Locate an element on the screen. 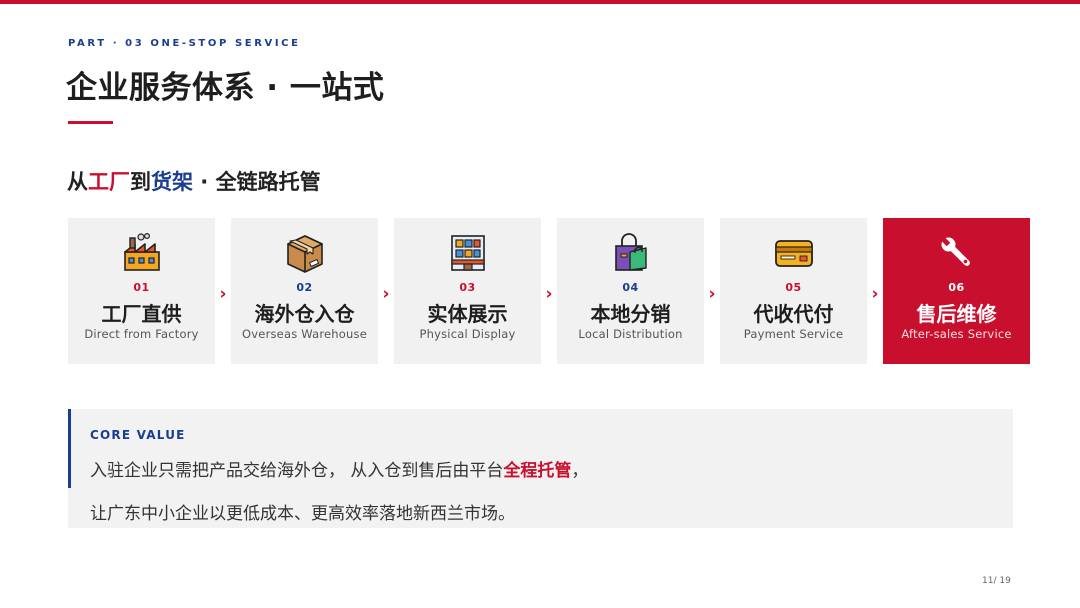 This screenshot has width=1080, height=608. page-title: 企业服务体系 · 一站式 is located at coordinates (225, 88).